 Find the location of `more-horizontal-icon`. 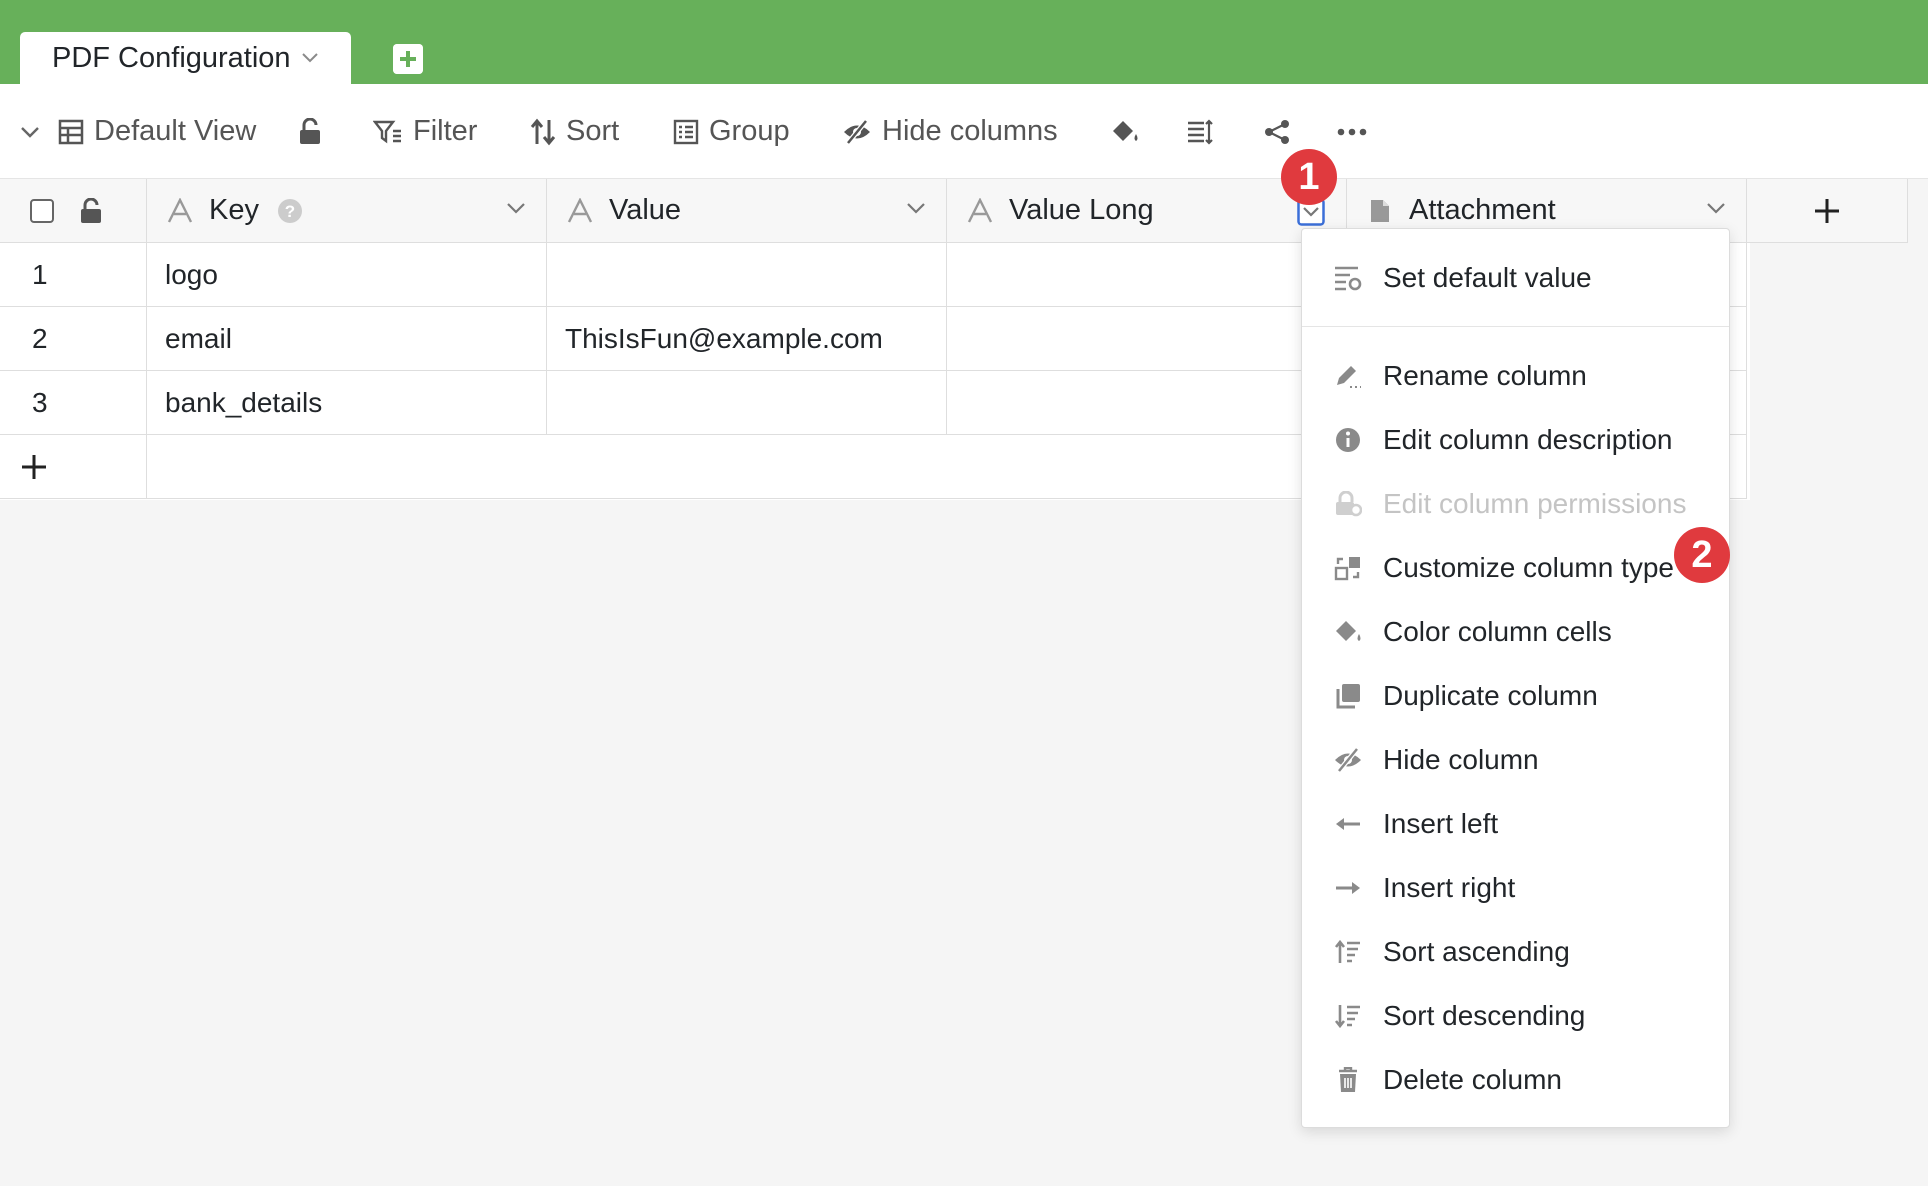

more-horizontal-icon is located at coordinates (1352, 131).